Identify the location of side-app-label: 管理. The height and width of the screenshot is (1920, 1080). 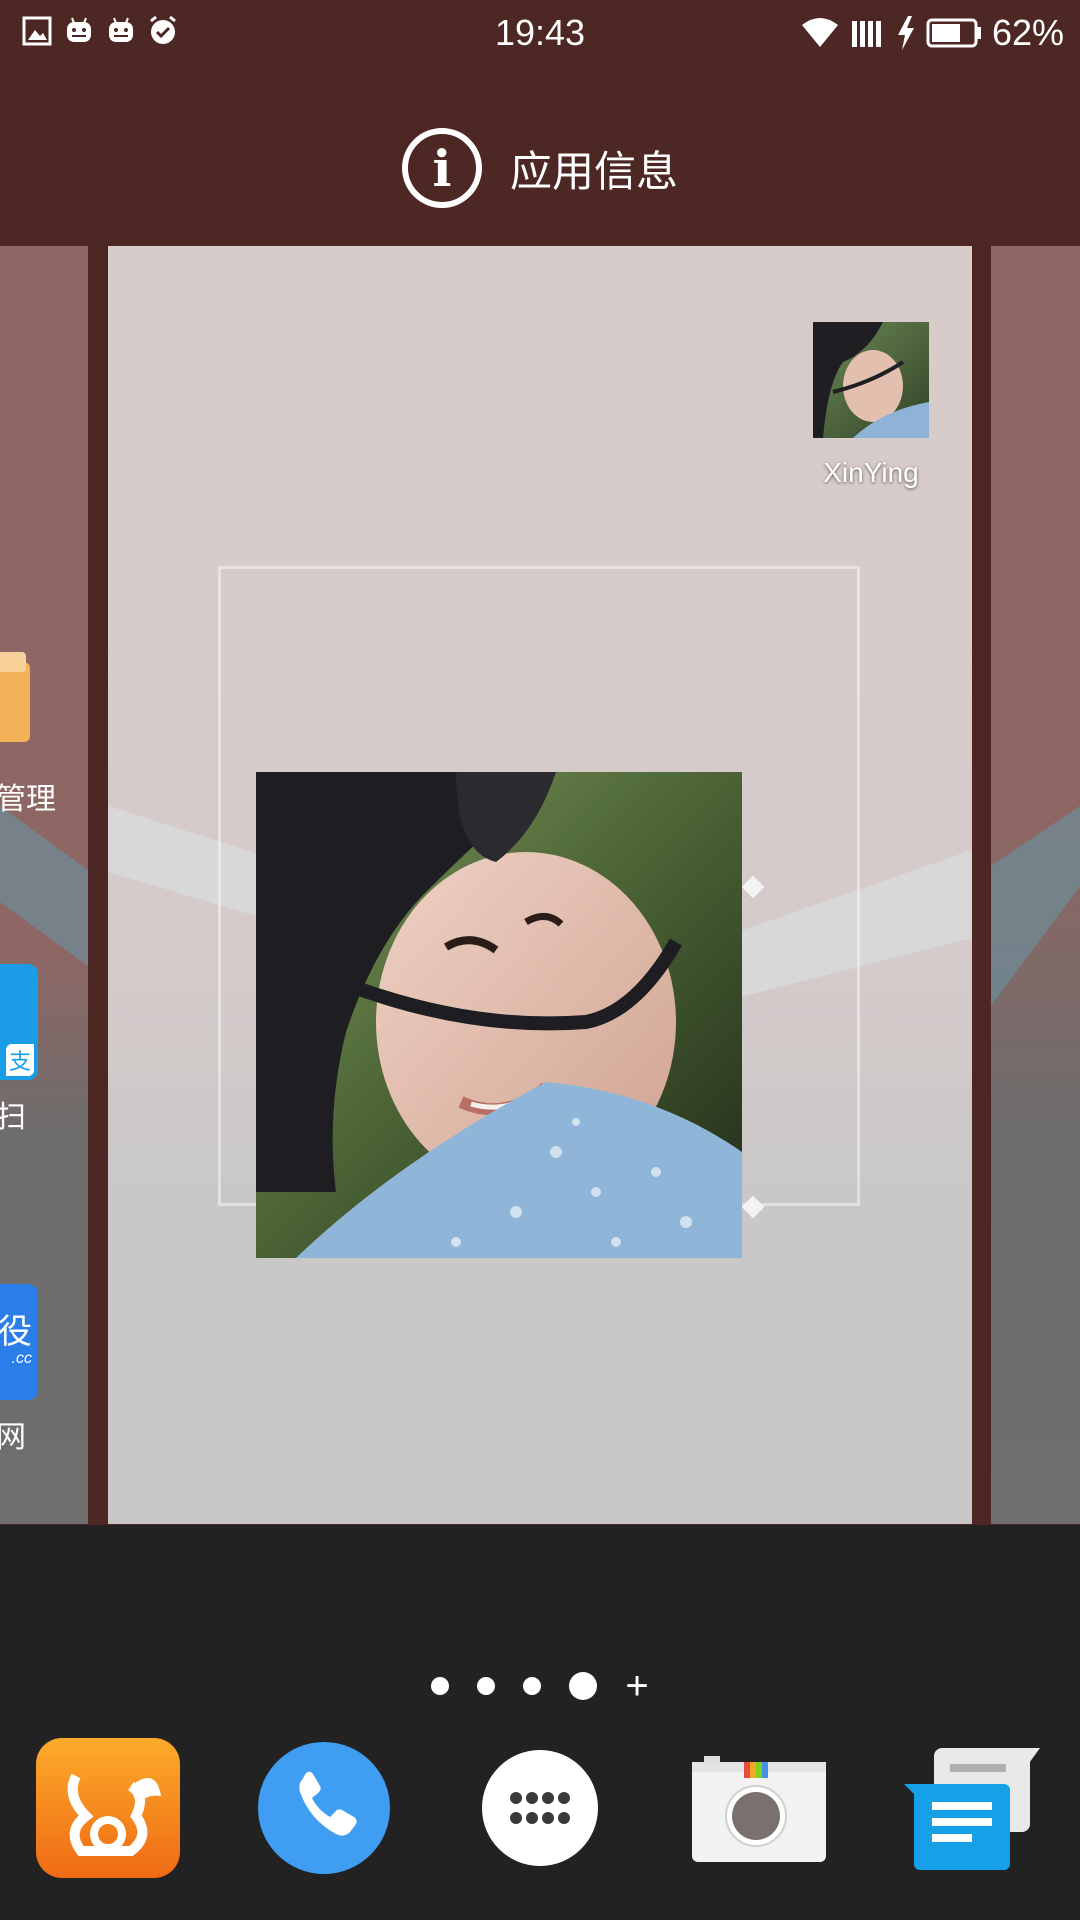
(28, 799).